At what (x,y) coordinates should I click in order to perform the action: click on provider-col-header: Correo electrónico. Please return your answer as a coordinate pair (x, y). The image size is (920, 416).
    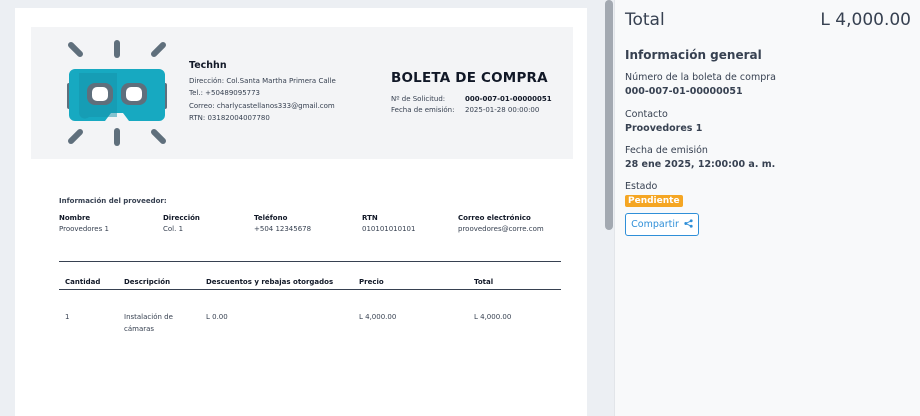
    Looking at the image, I should click on (494, 218).